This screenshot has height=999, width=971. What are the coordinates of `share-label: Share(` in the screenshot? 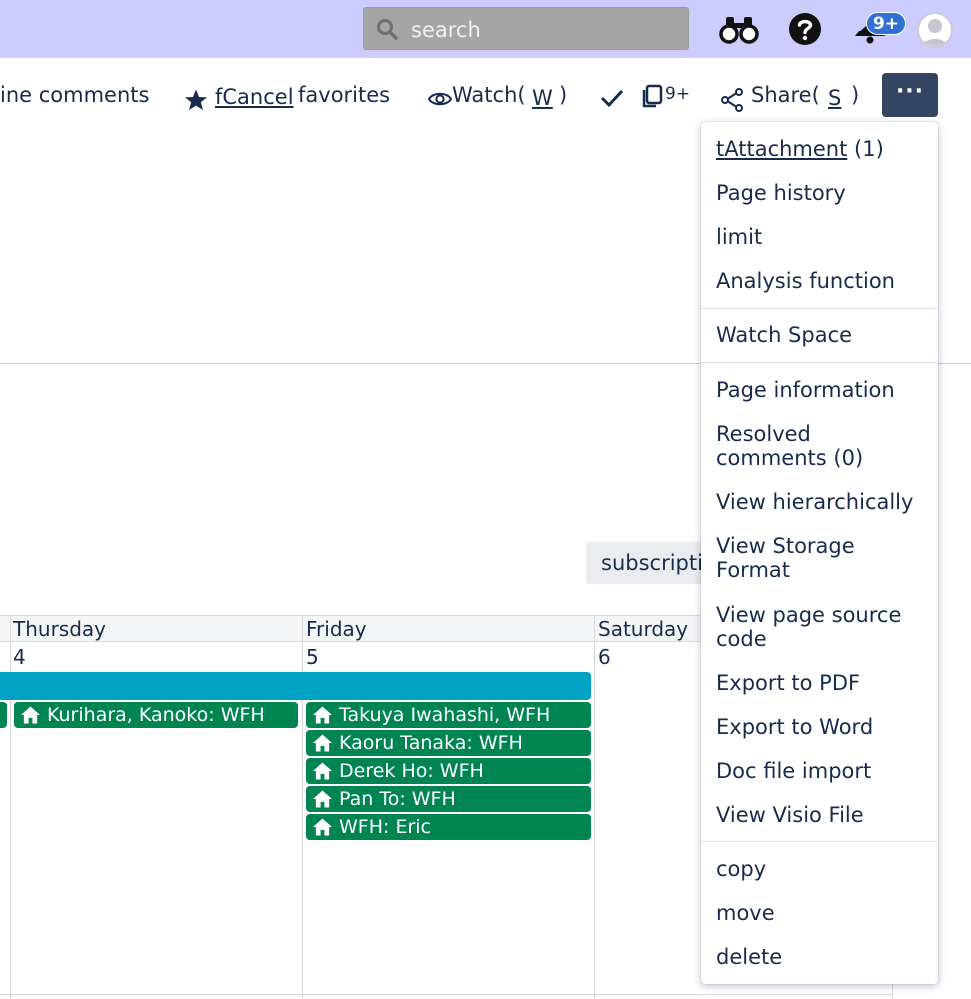 It's located at (785, 95).